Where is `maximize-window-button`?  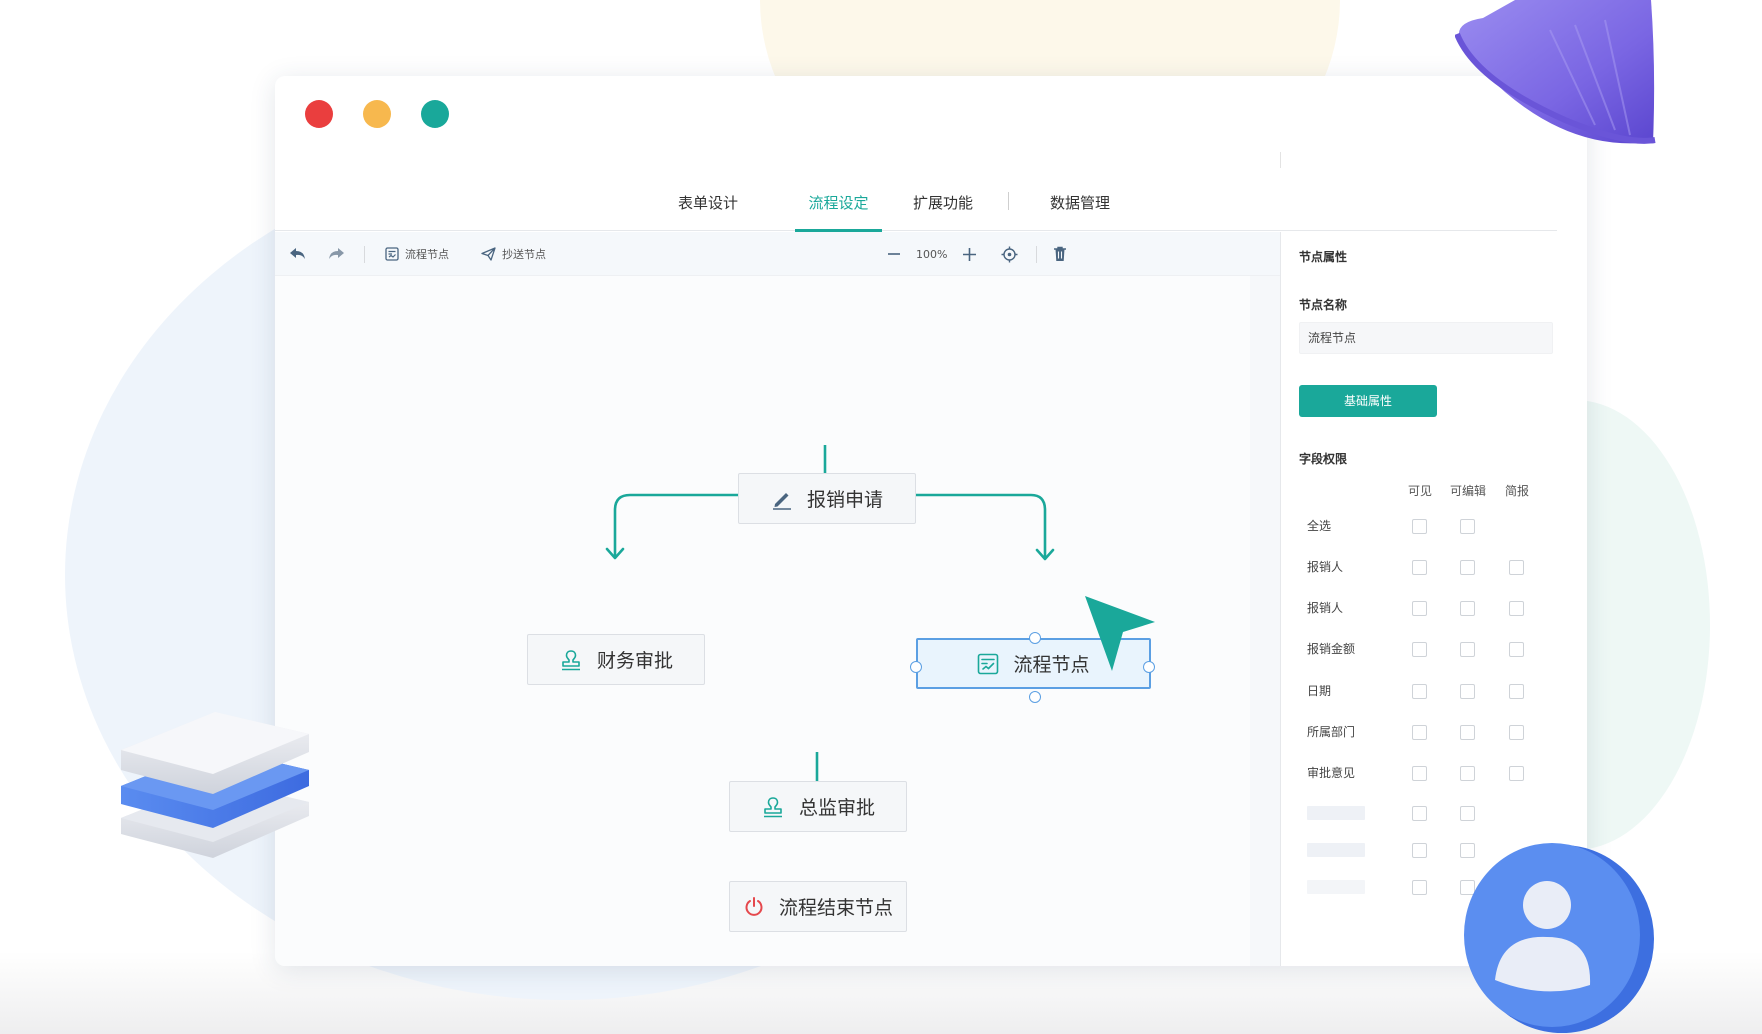
maximize-window-button is located at coordinates (435, 114).